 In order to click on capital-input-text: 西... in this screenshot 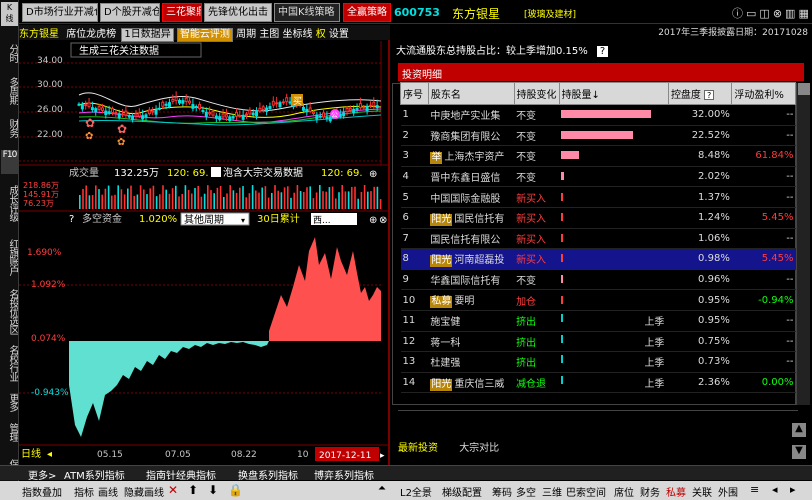, I will do `click(322, 220)`.